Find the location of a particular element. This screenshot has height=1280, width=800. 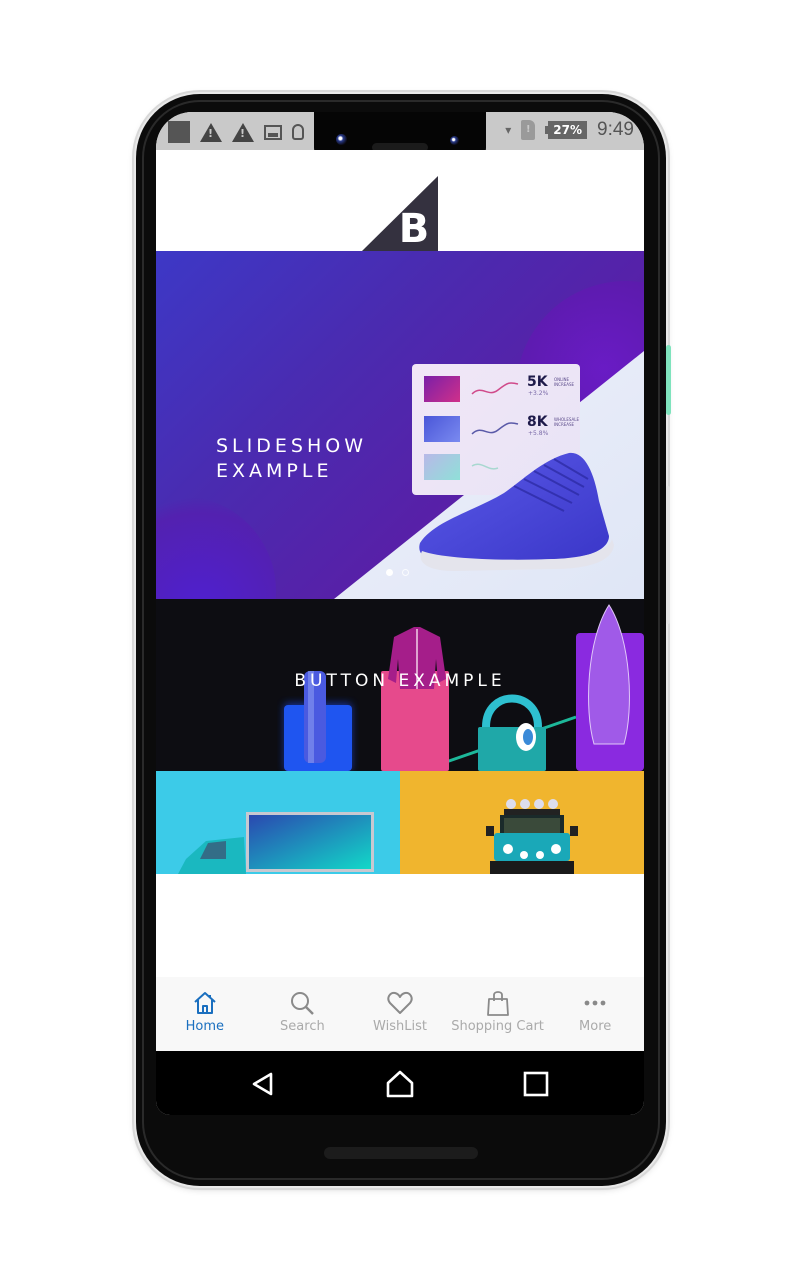

stats-row: 5K ONLINE INCREASE +3.2% is located at coordinates (499, 389).